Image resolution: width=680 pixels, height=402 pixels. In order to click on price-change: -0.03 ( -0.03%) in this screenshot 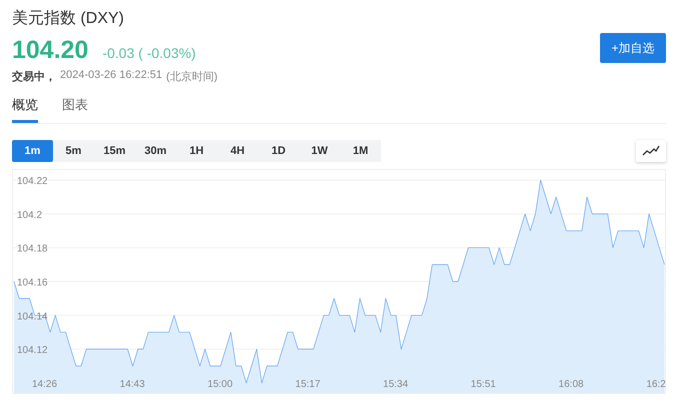, I will do `click(149, 53)`.